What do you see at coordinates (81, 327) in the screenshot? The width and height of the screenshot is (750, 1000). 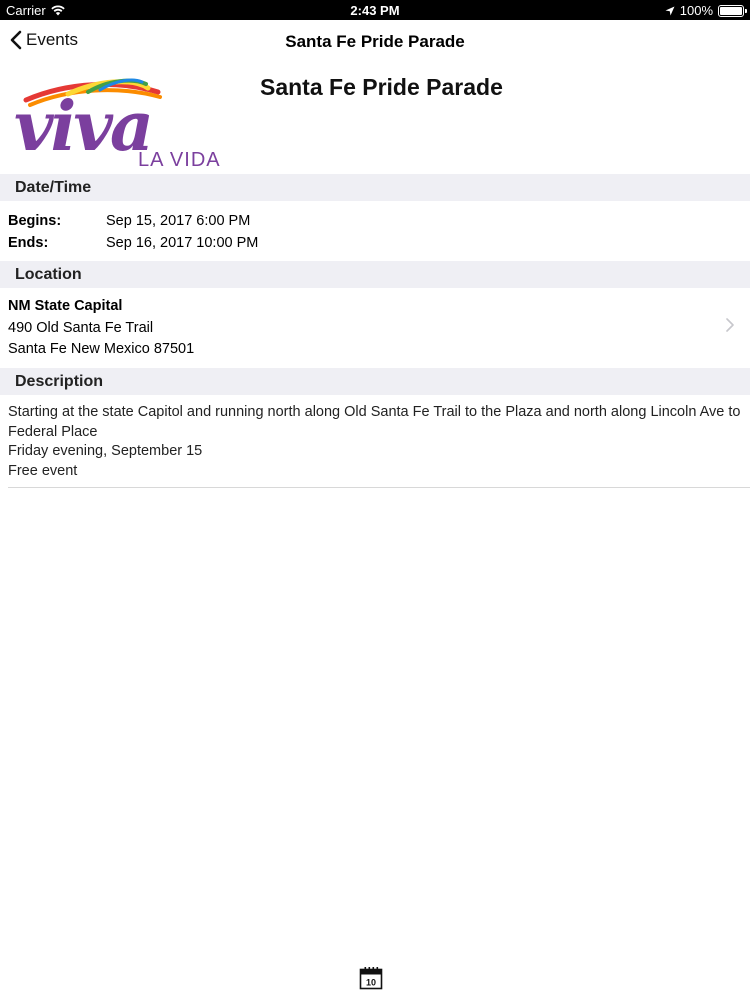 I see `location-address-line1: 490 Old Santa Fe Trail` at bounding box center [81, 327].